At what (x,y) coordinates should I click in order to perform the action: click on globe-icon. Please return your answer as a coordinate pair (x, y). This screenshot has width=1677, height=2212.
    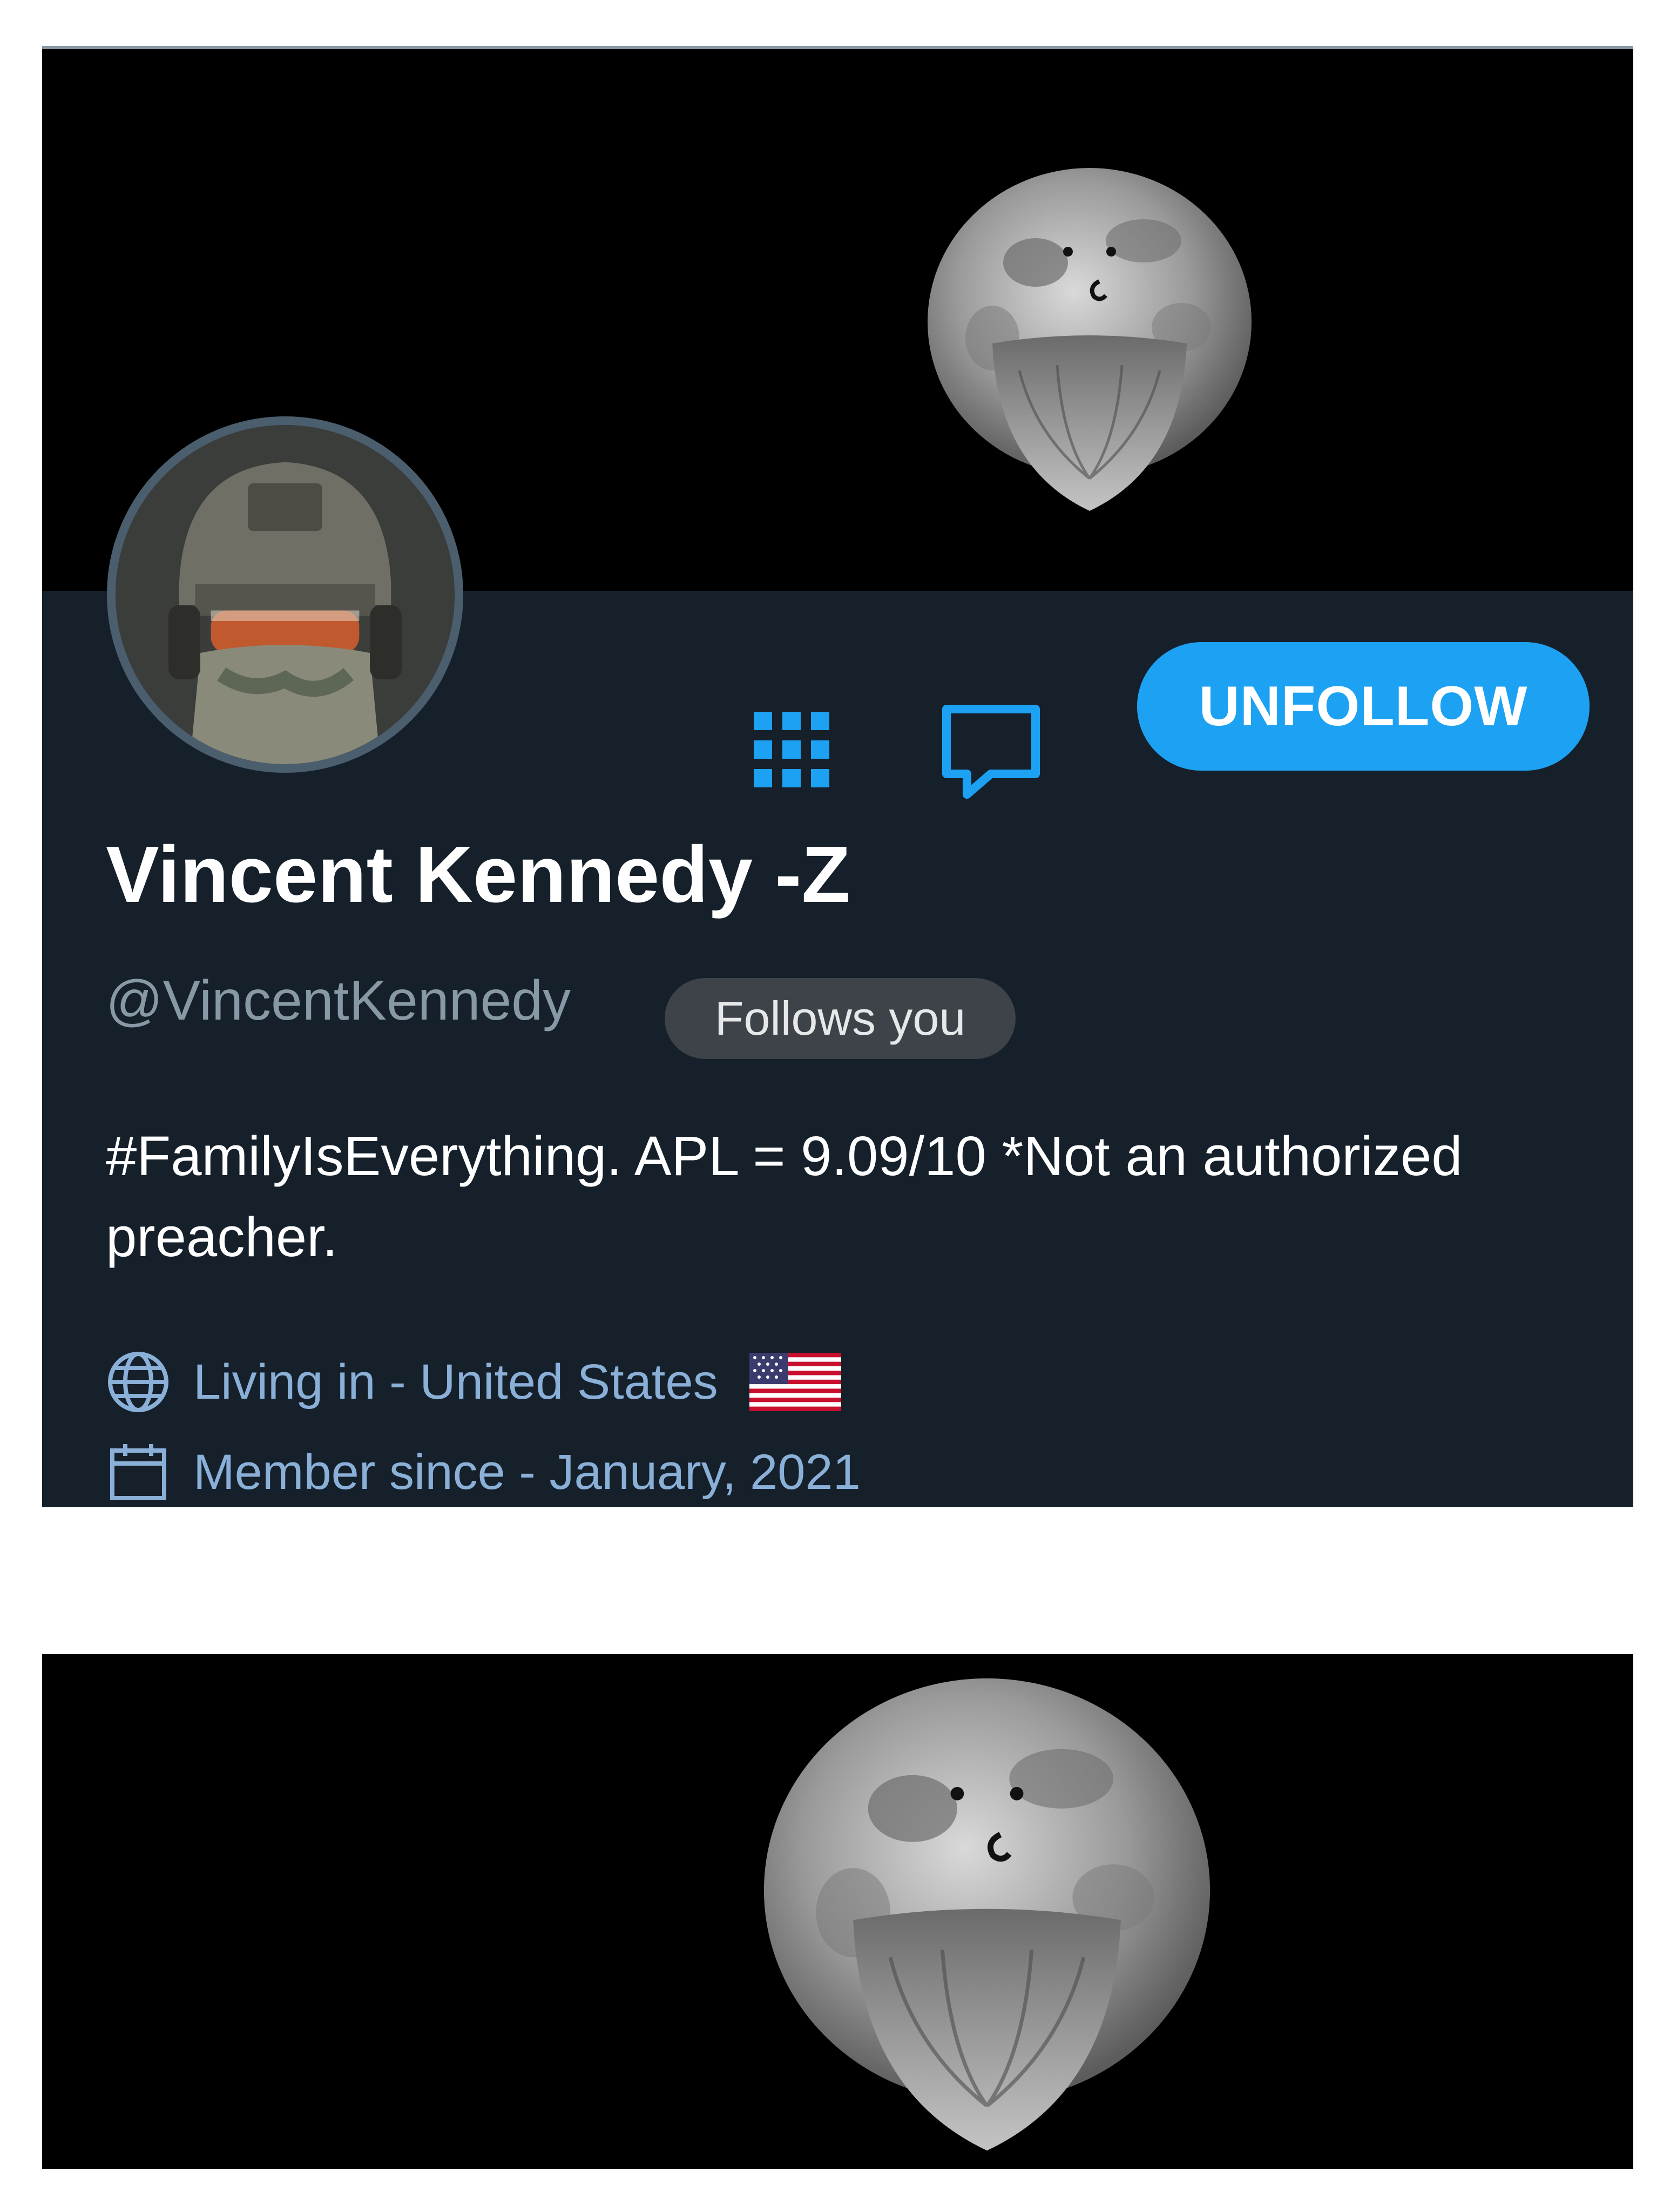
    Looking at the image, I should click on (138, 1382).